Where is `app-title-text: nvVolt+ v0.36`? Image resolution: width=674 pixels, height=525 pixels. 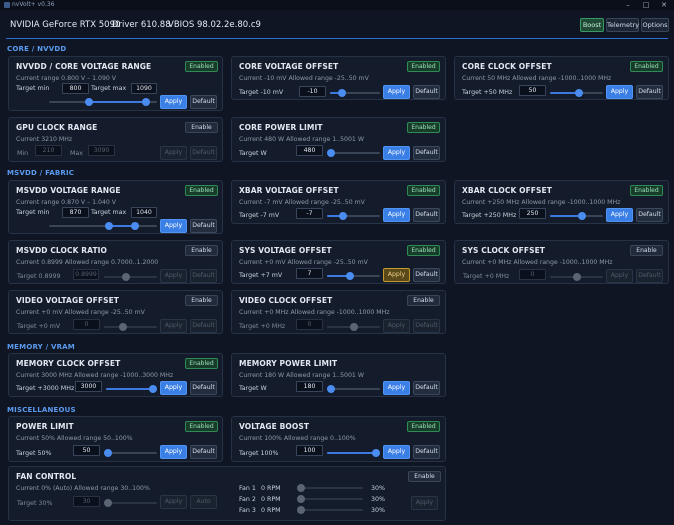 app-title-text: nvVolt+ v0.36 is located at coordinates (33, 4).